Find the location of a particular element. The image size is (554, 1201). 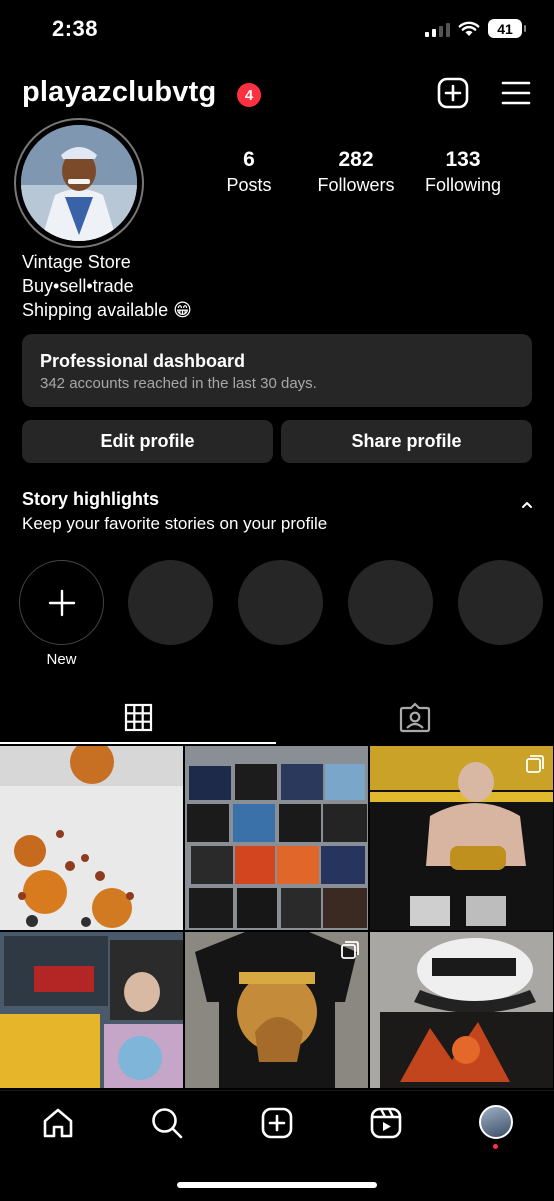

stat-followers: 282 Followers is located at coordinates (356, 173).